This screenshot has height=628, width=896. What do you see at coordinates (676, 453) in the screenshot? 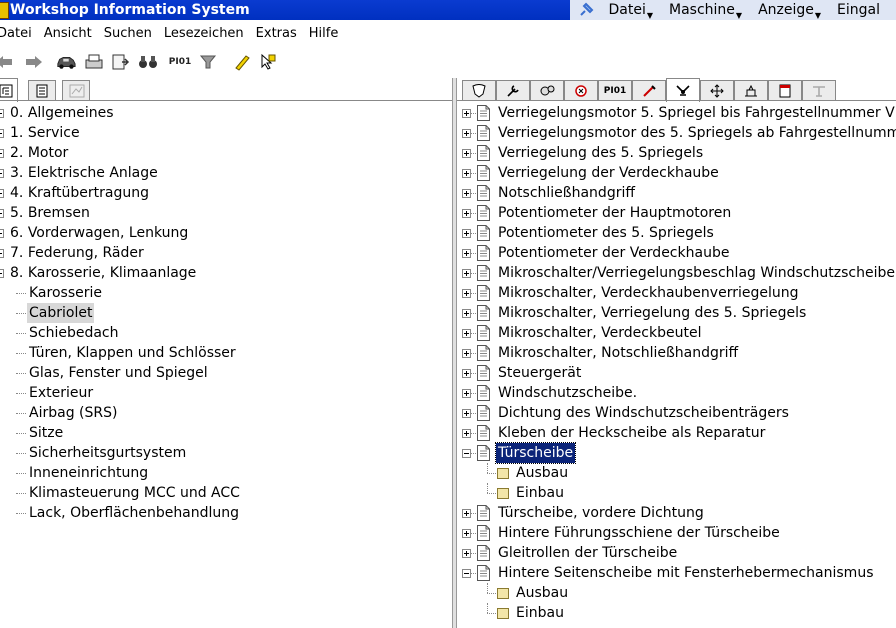
I see `component-item: Türscheibe` at bounding box center [676, 453].